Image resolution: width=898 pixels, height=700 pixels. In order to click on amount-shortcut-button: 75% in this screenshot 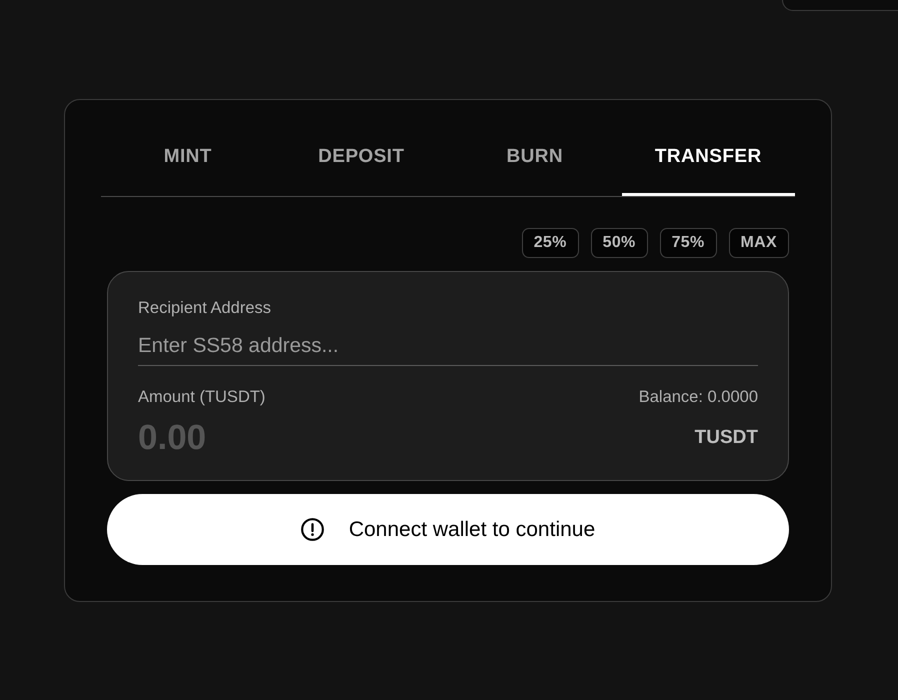, I will do `click(688, 243)`.